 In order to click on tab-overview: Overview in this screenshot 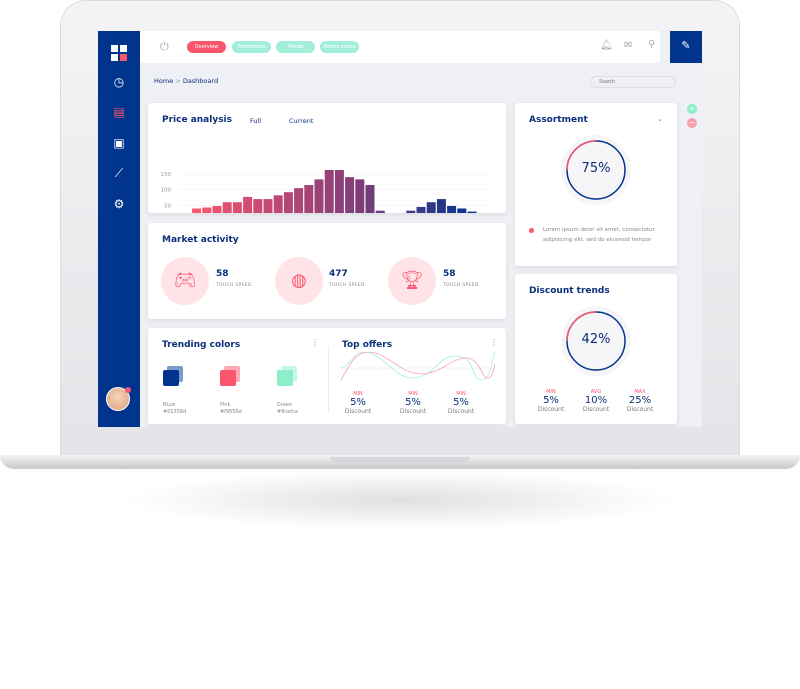, I will do `click(206, 47)`.